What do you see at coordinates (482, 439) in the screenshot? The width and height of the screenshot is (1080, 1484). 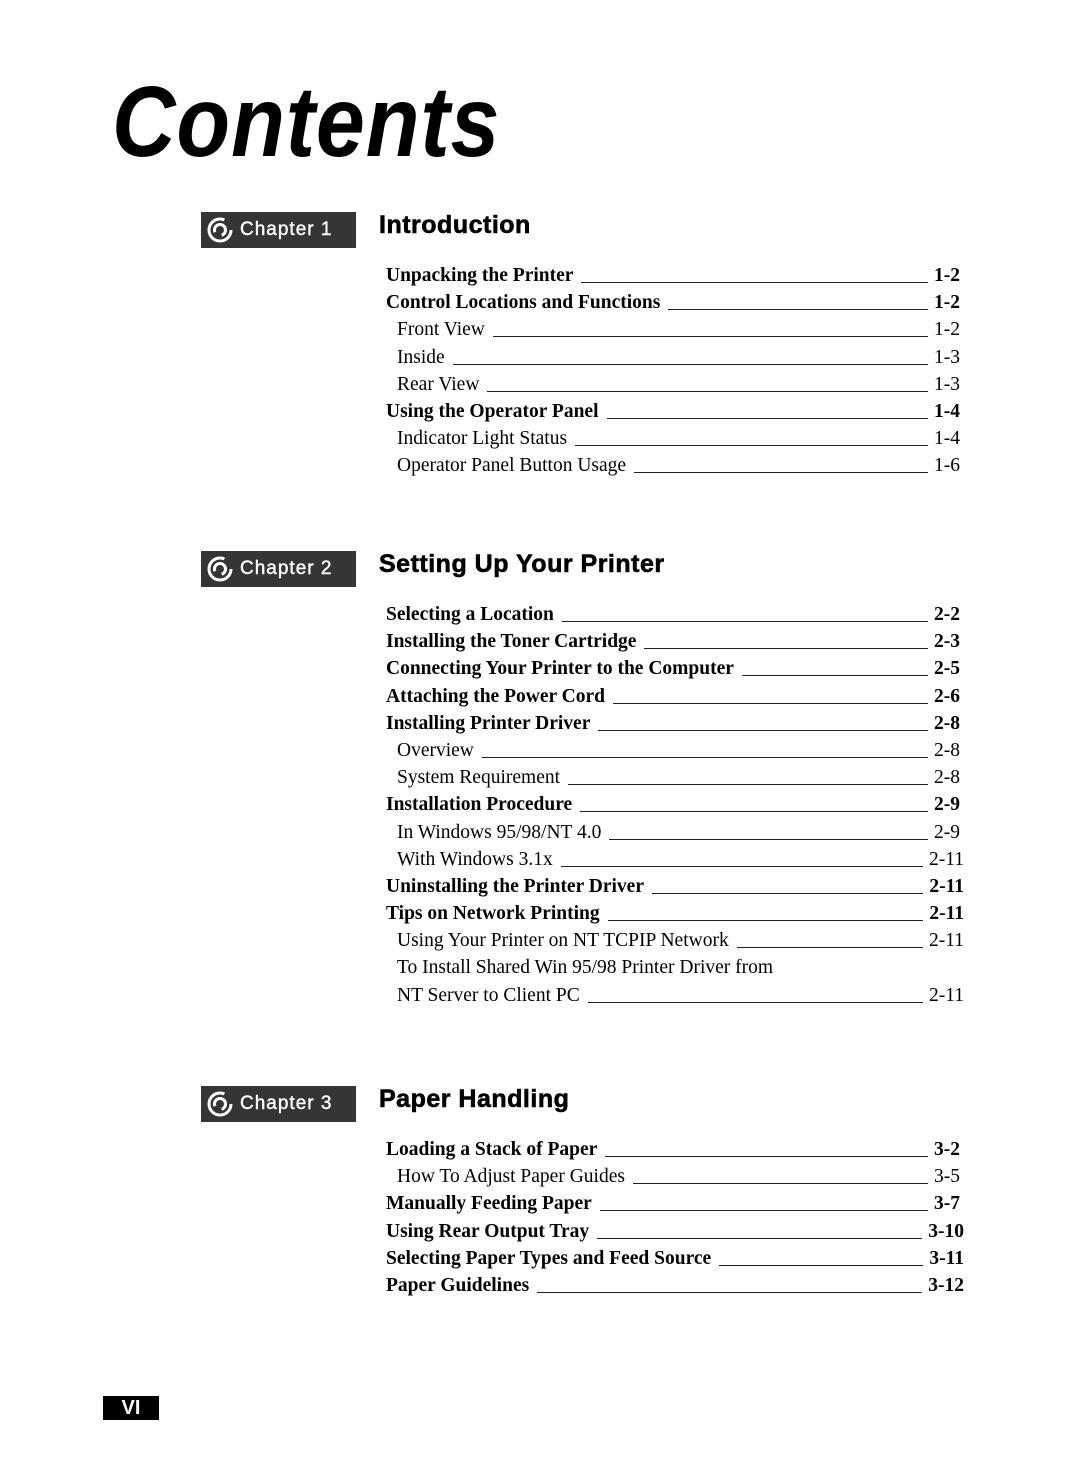 I see `toc-entry-label: Indicator Light Status` at bounding box center [482, 439].